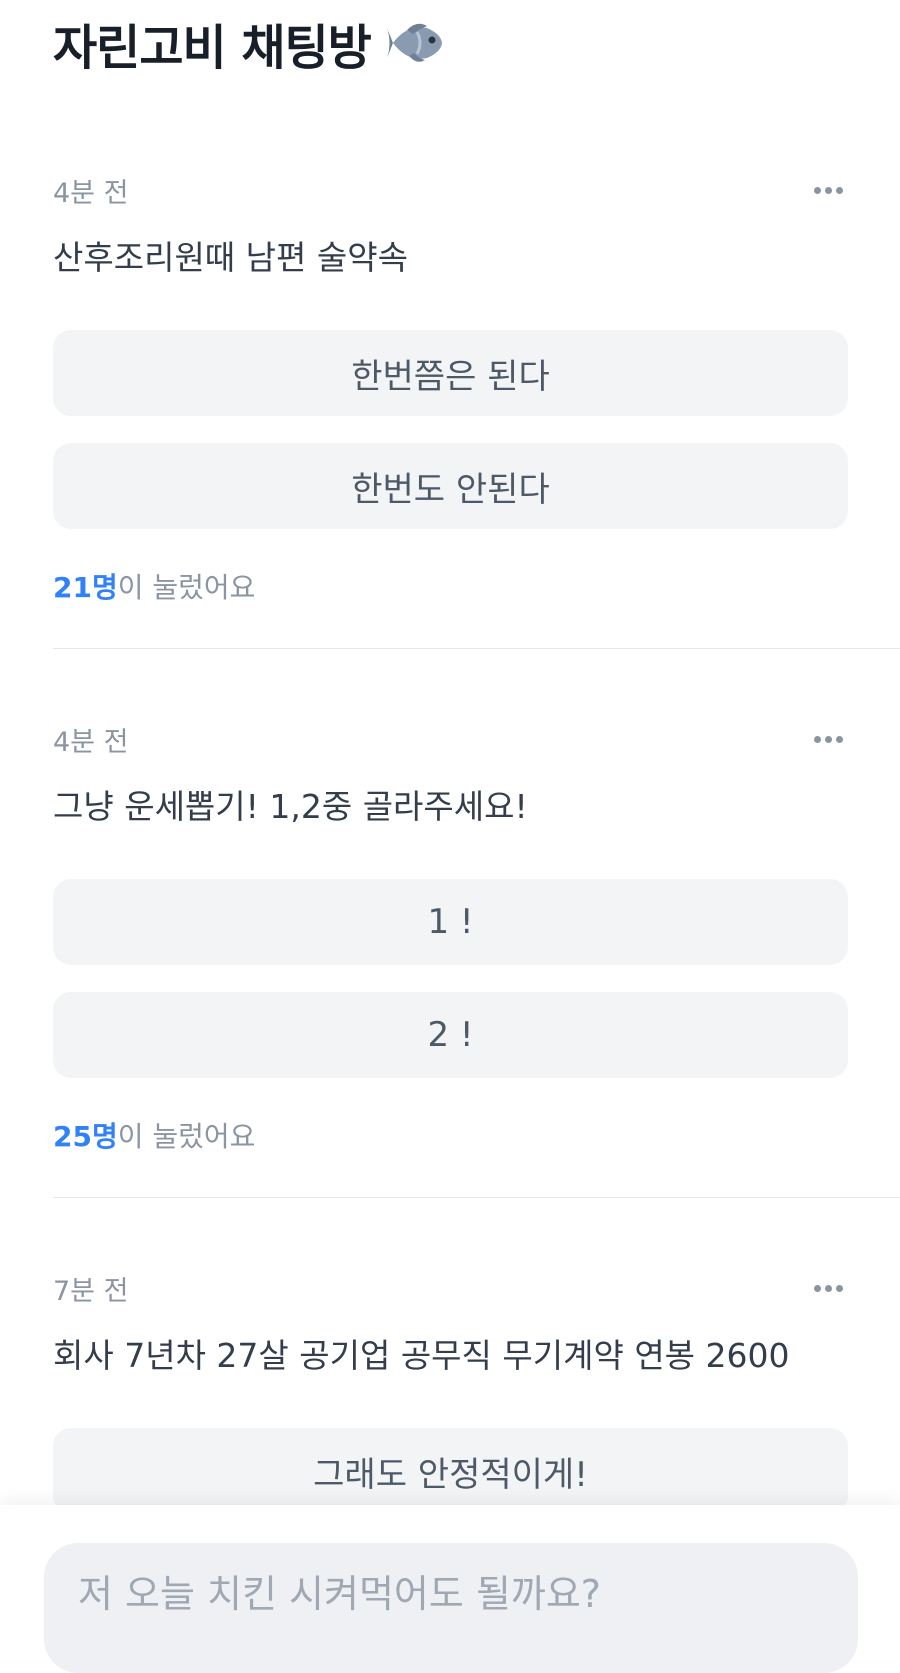  I want to click on post-meta: 7분 전, so click(450, 1288).